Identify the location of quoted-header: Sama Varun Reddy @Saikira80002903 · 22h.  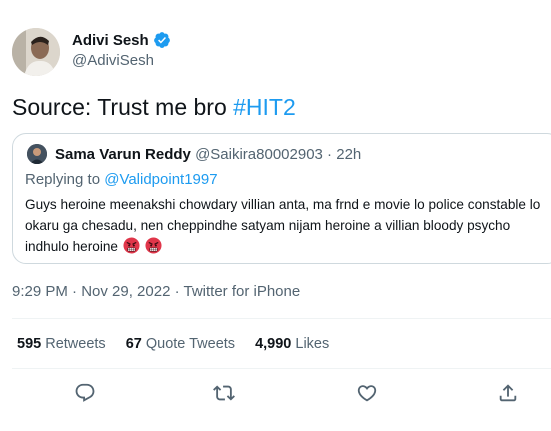
(208, 154).